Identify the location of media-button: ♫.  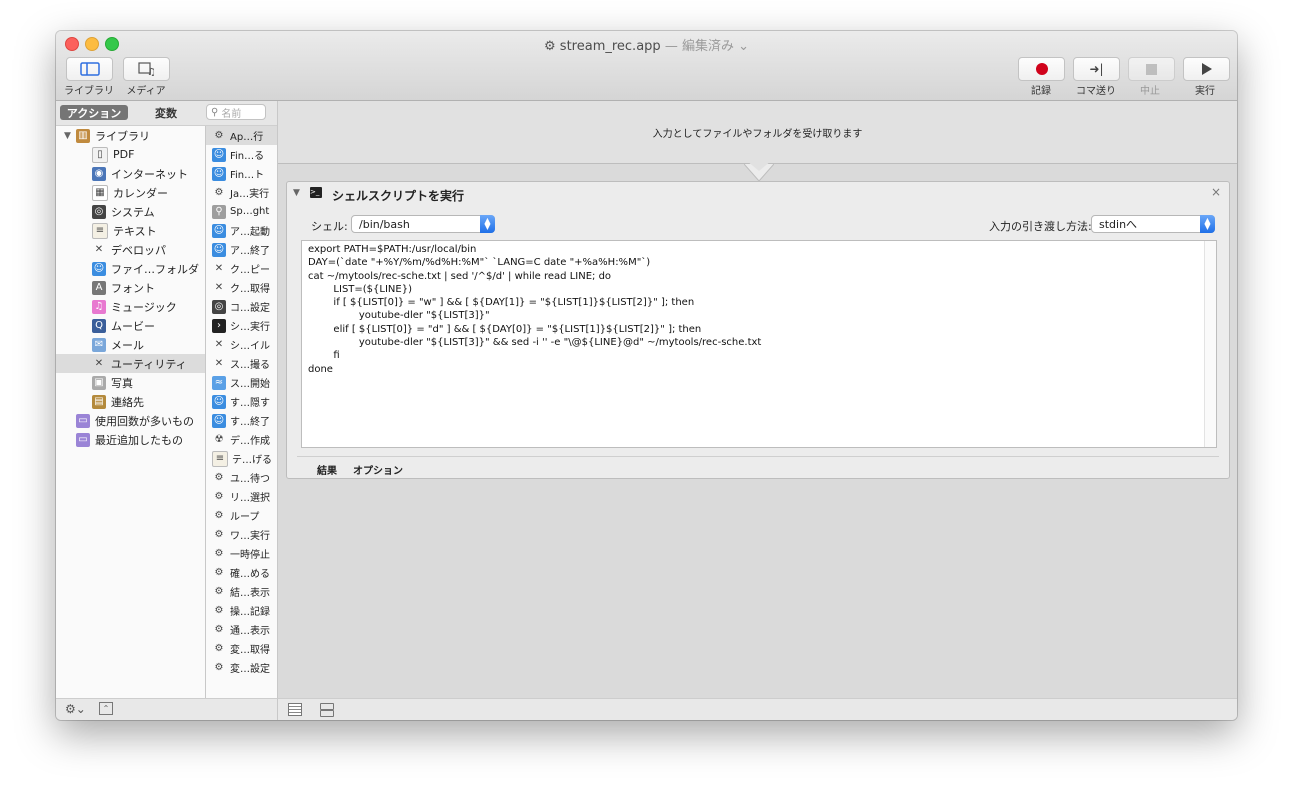
(146, 69).